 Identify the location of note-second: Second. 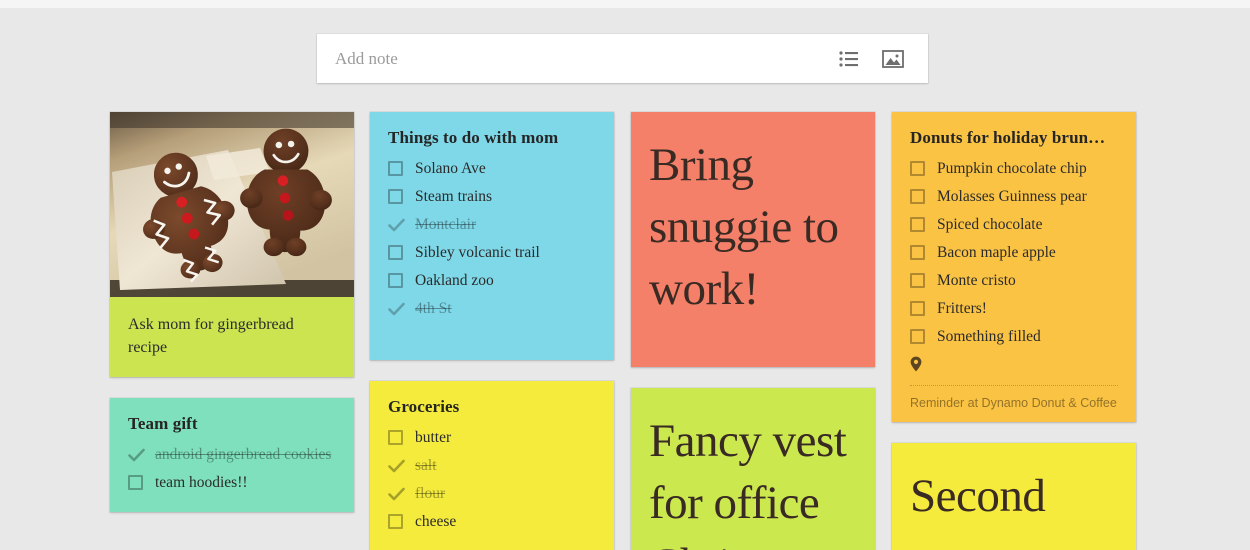
(1014, 496).